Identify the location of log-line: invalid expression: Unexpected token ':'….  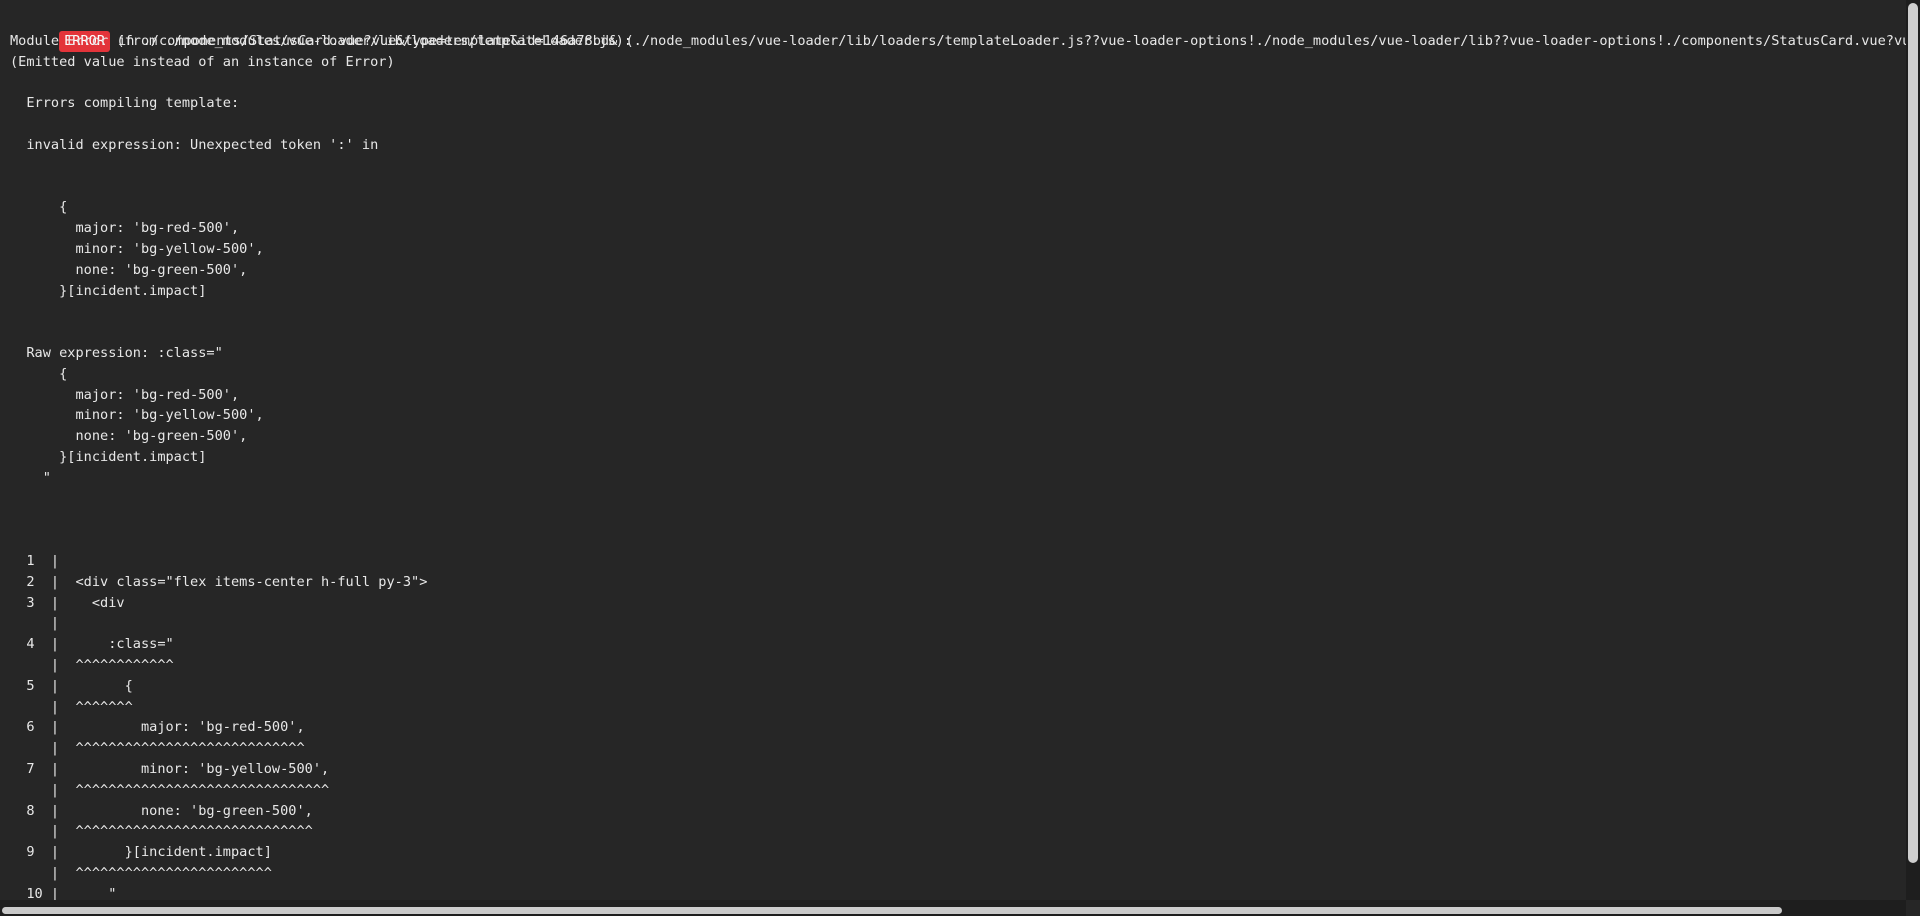
(194, 145).